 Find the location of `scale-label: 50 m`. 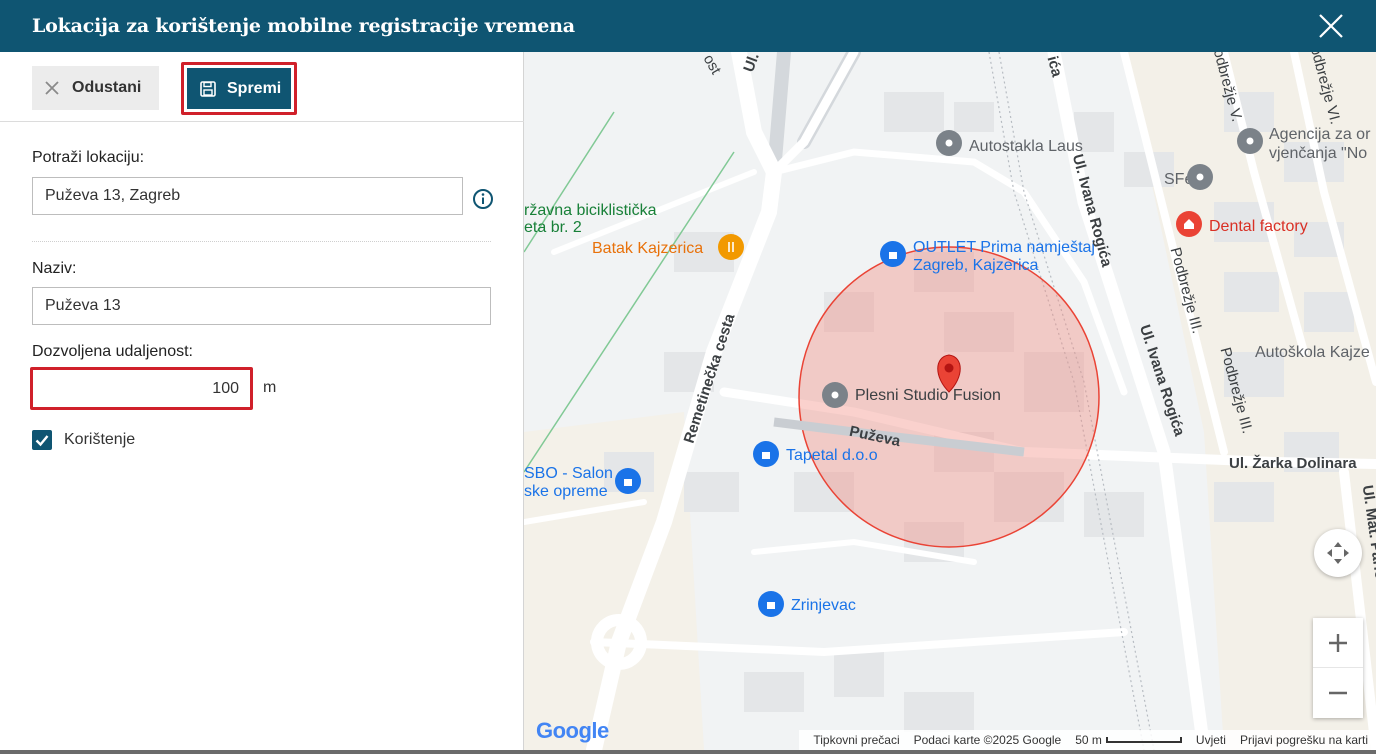

scale-label: 50 m is located at coordinates (1088, 740).